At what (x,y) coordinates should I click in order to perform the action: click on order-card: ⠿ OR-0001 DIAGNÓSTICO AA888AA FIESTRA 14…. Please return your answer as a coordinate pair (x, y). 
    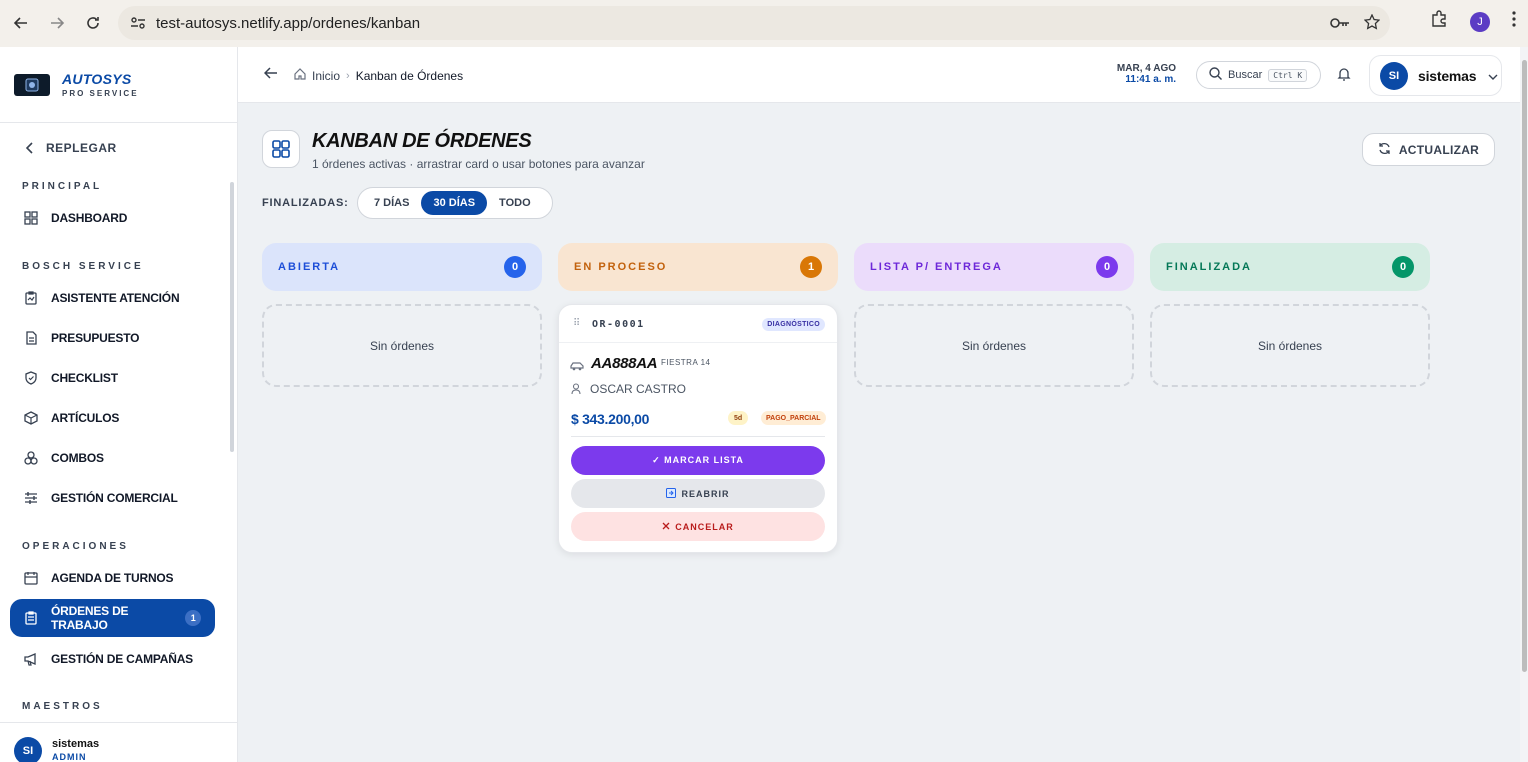
    Looking at the image, I should click on (698, 428).